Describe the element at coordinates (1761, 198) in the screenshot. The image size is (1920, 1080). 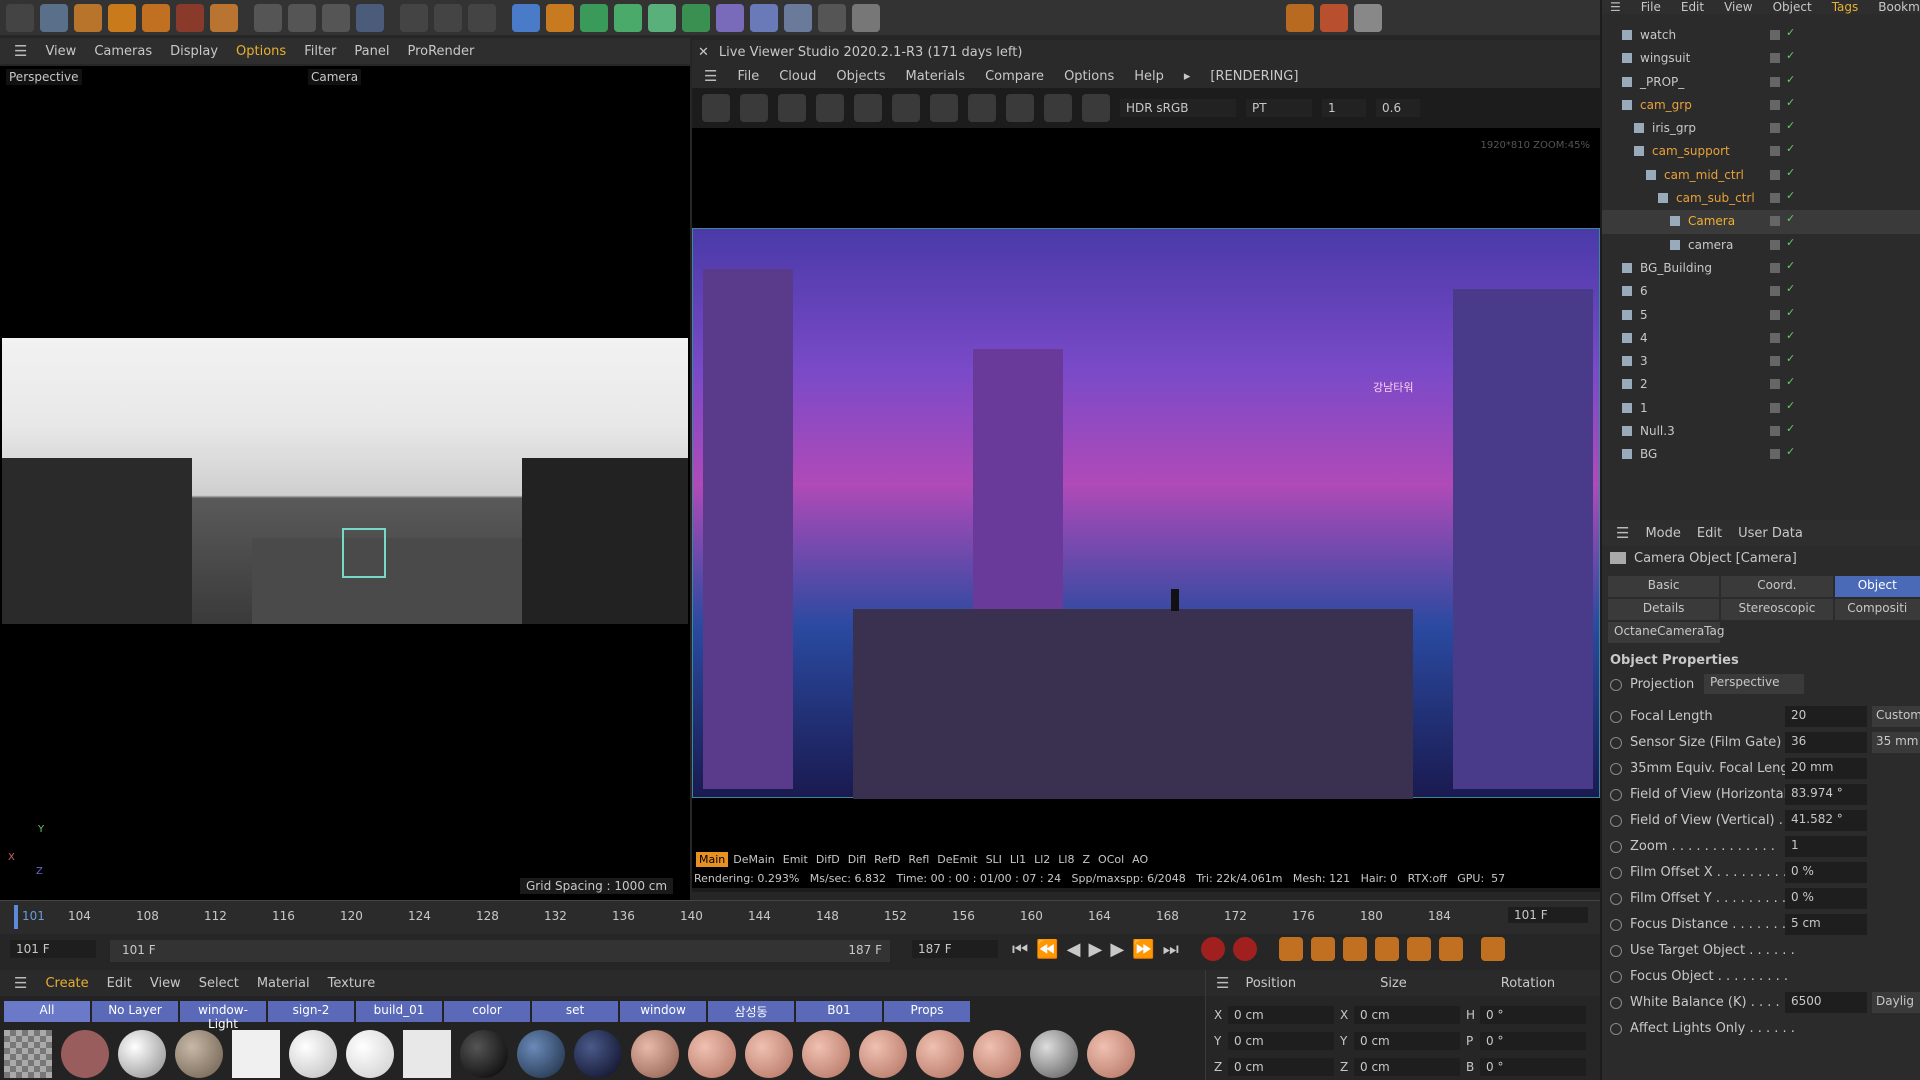
I see `object-row: cam_sub_ctrl ✓` at that location.